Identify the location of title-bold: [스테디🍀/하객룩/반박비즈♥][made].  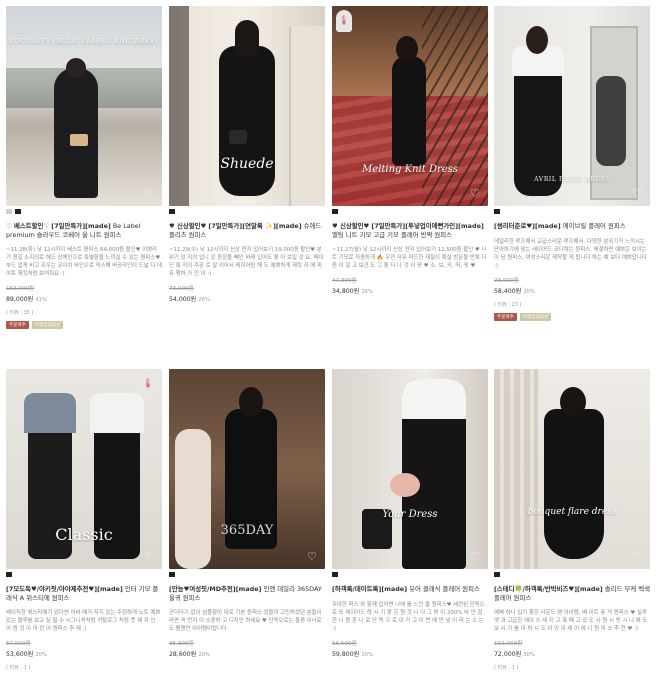
(548, 589).